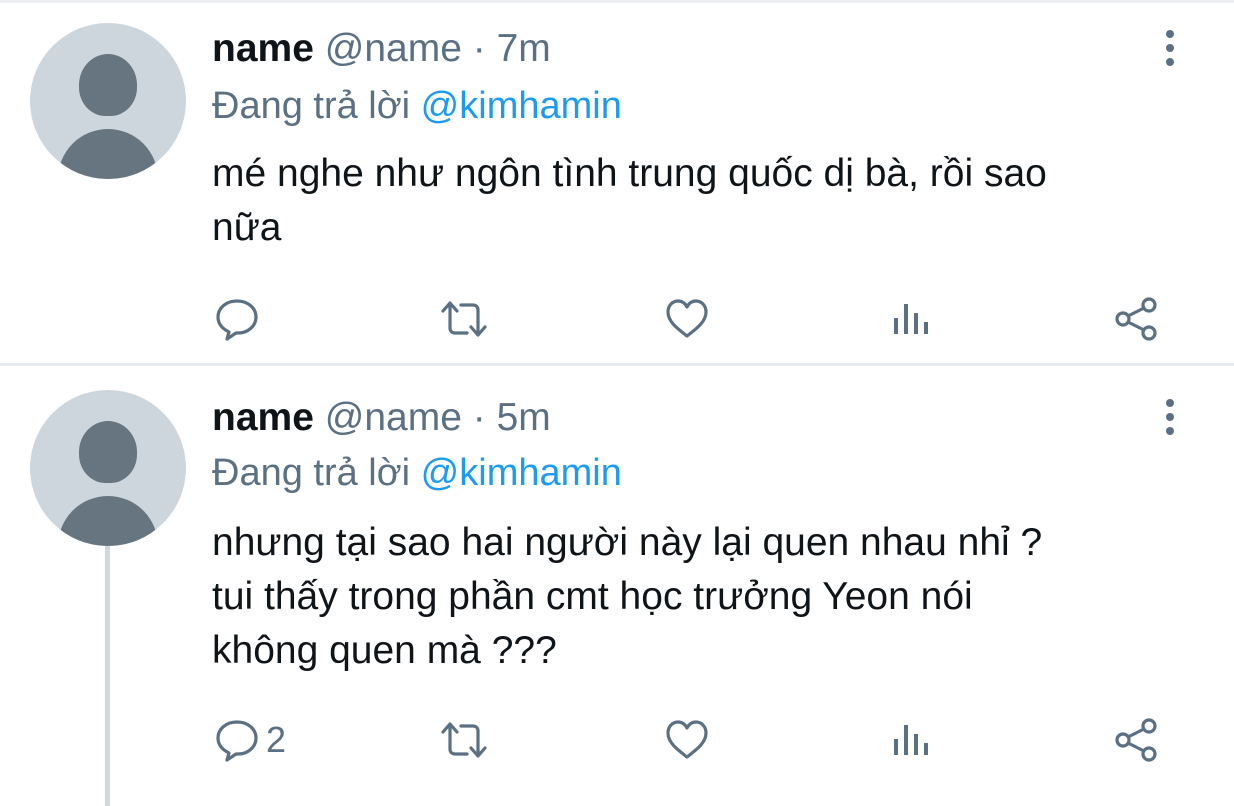 The width and height of the screenshot is (1234, 806). Describe the element at coordinates (524, 417) in the screenshot. I see `timestamp: 5m` at that location.